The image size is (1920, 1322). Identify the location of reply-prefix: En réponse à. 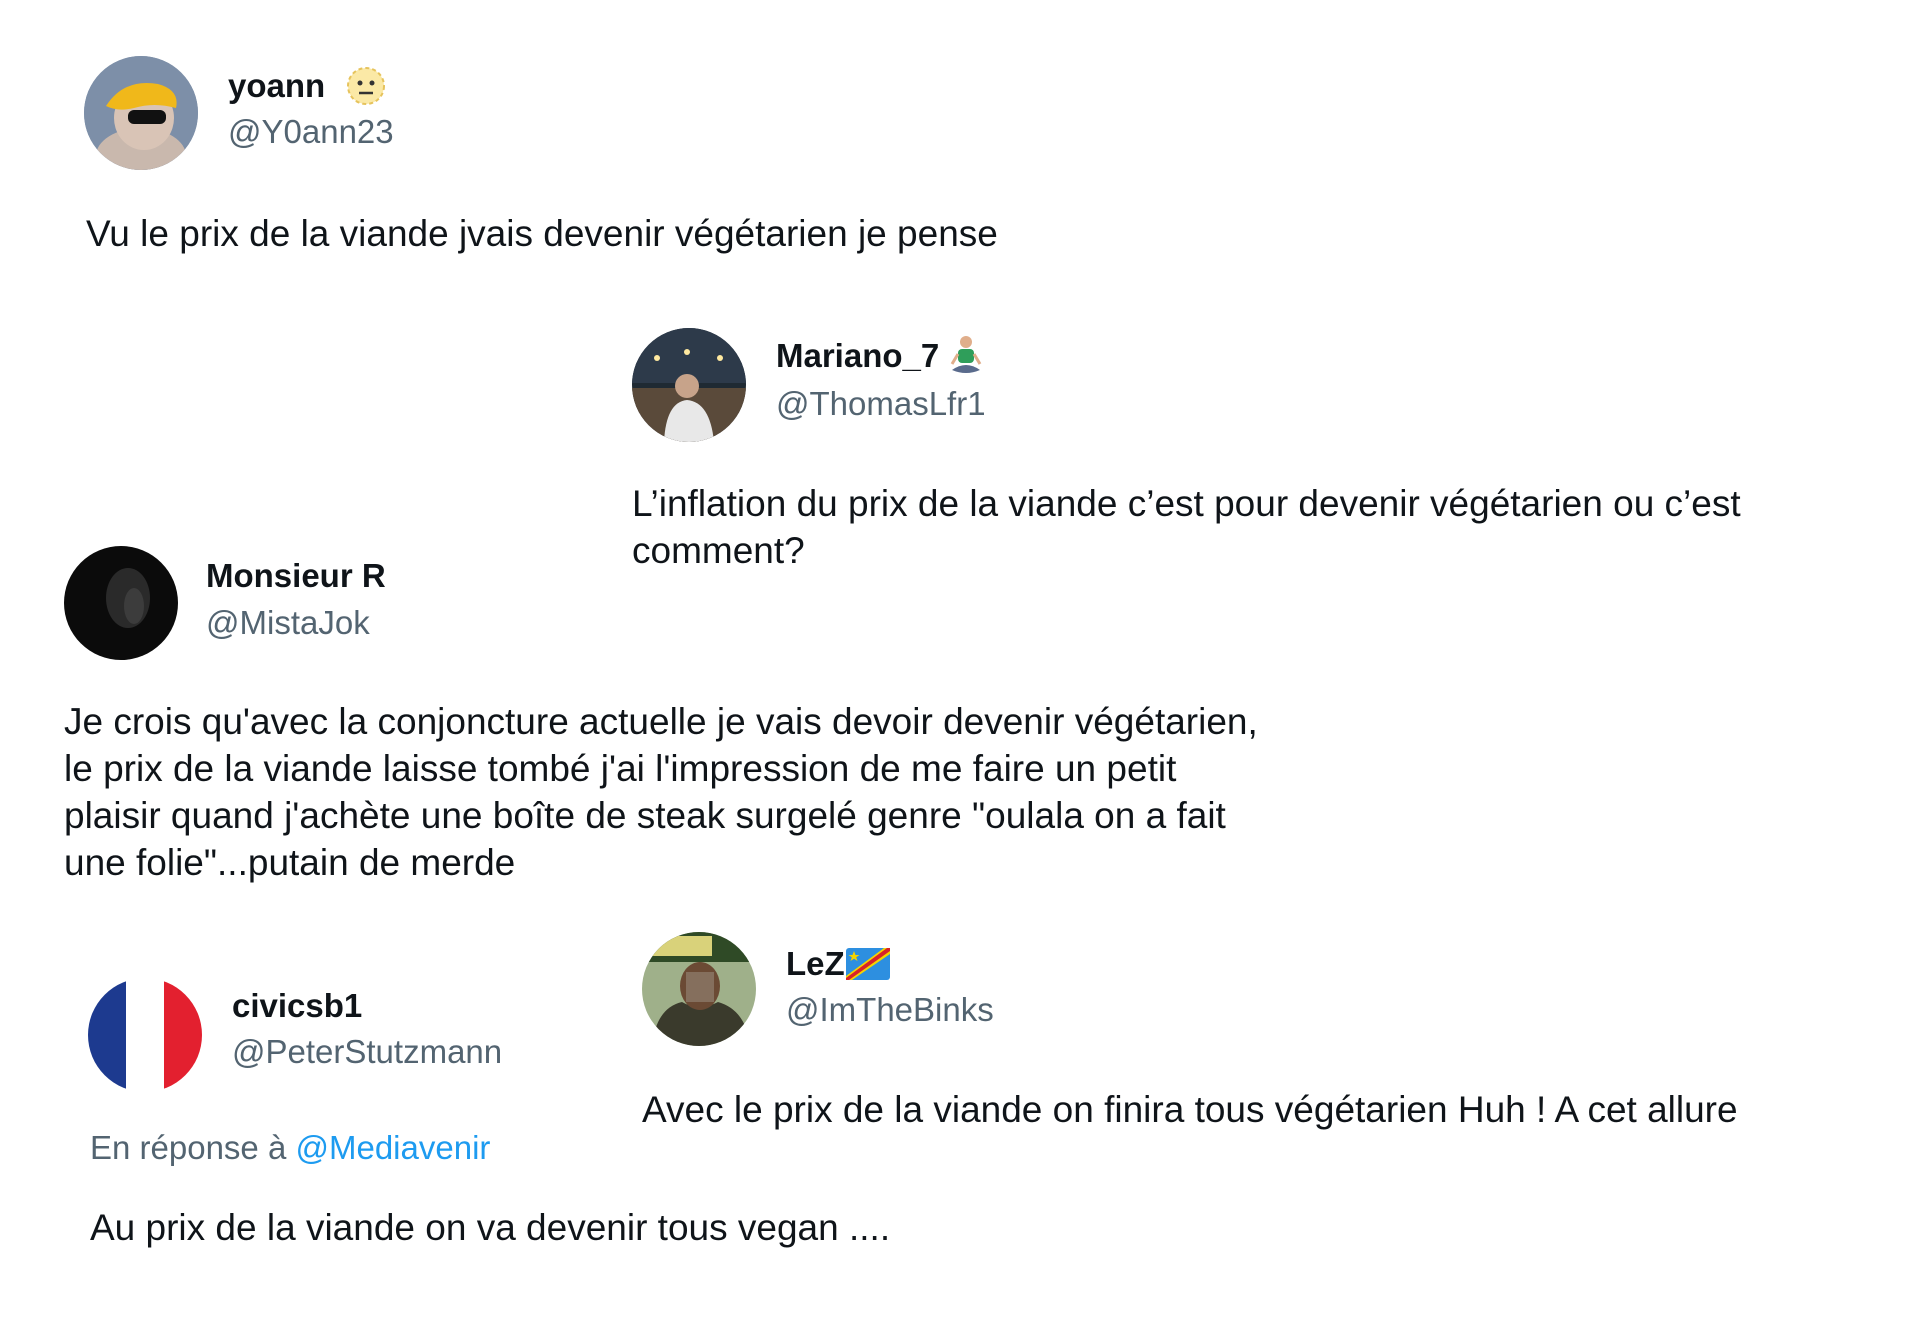
(188, 1147).